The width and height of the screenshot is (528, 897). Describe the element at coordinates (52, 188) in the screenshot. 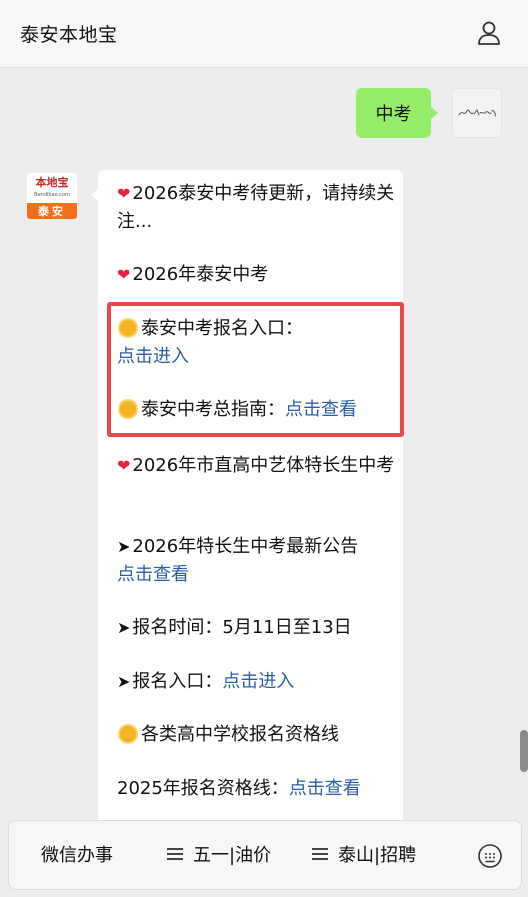

I see `bot-logo: 本地宝 Bendibao.com` at that location.